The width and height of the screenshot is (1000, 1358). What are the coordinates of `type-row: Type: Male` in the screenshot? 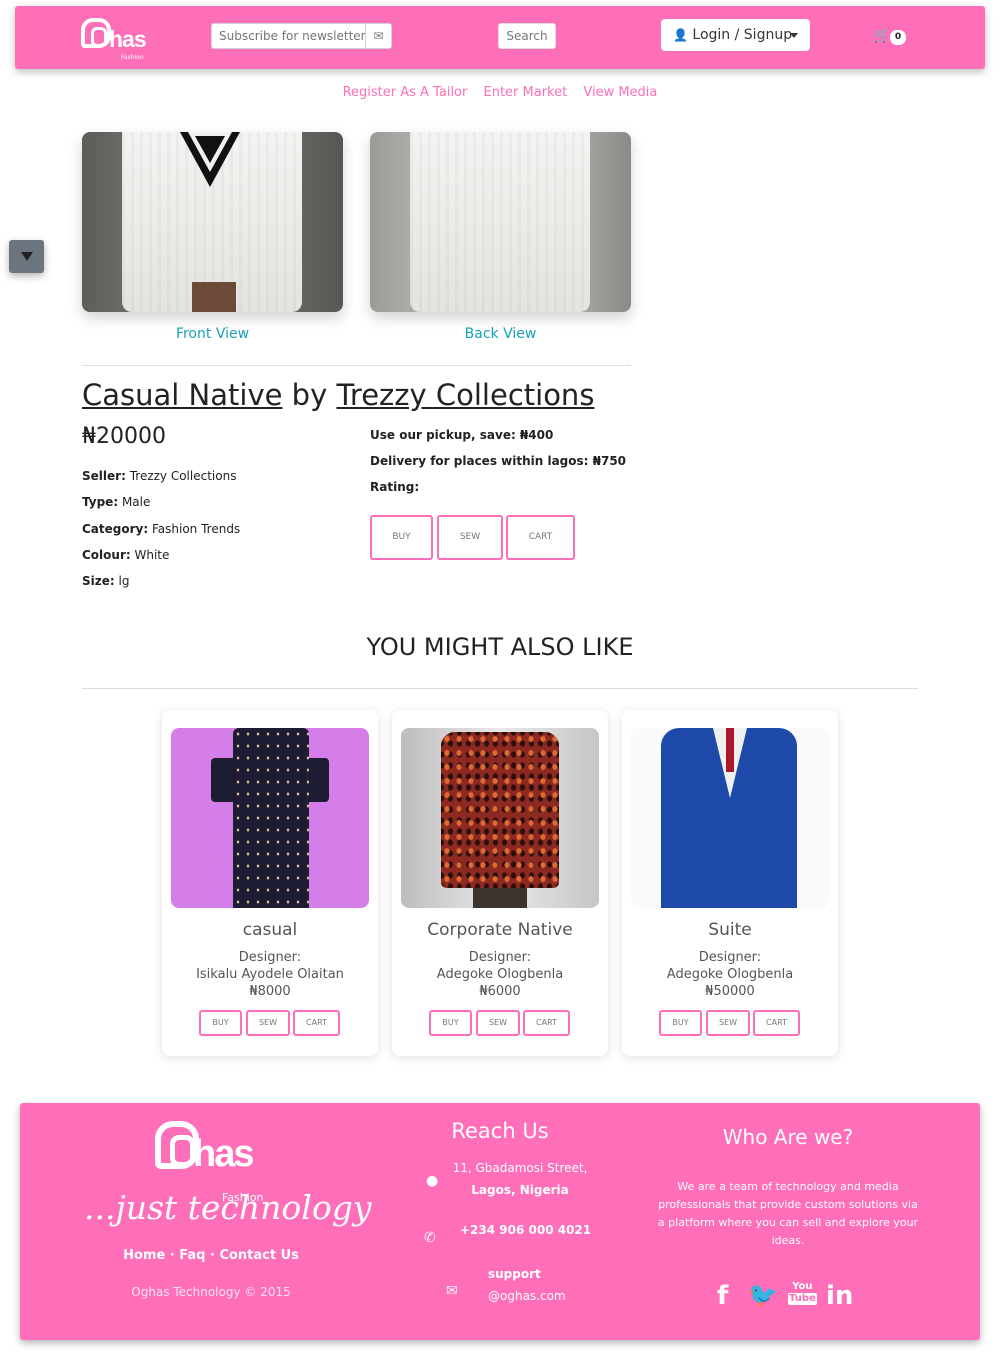 It's located at (161, 502).